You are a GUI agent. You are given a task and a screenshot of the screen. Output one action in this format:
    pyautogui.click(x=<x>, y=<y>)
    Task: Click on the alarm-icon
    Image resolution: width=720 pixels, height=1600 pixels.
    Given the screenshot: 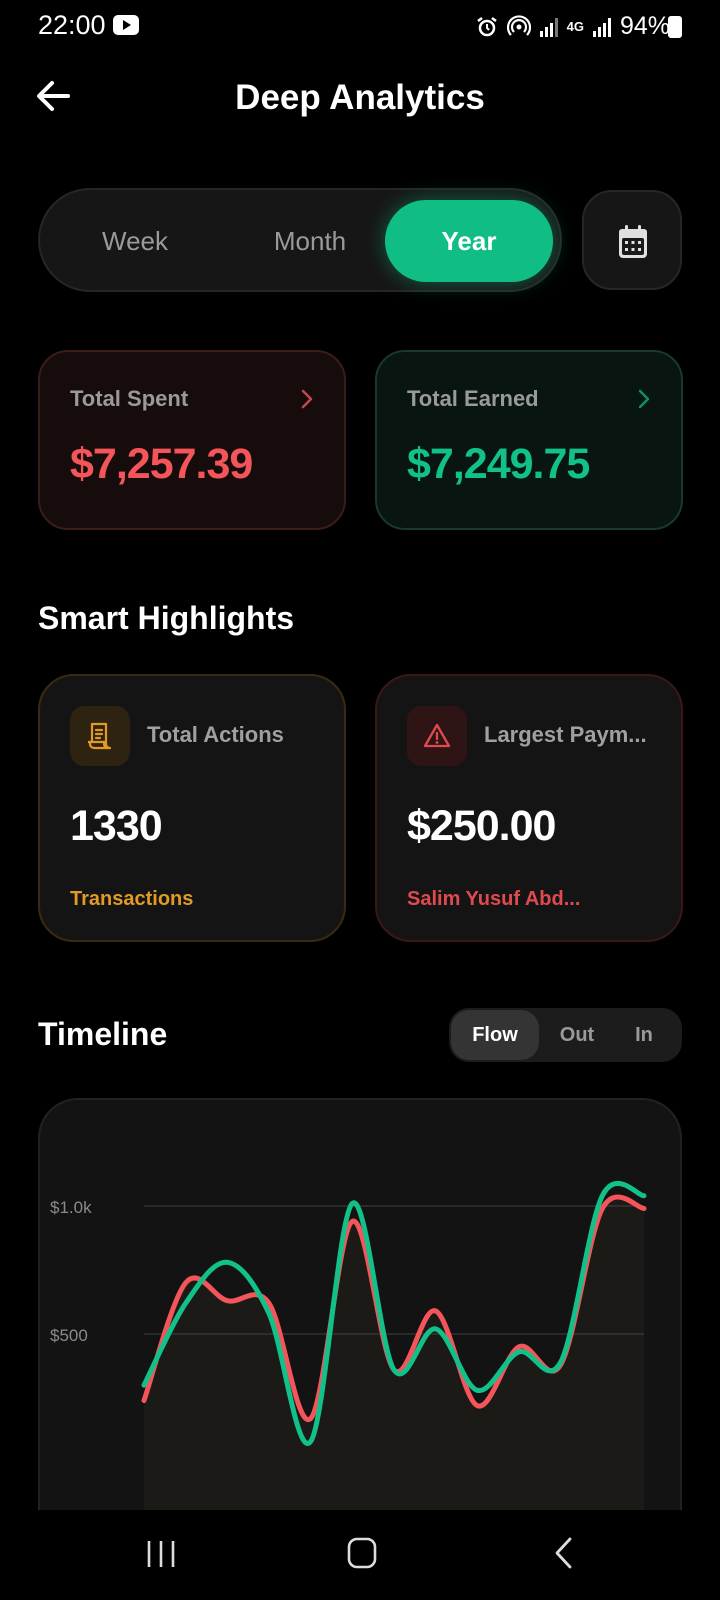 What is the action you would take?
    pyautogui.click(x=486, y=26)
    